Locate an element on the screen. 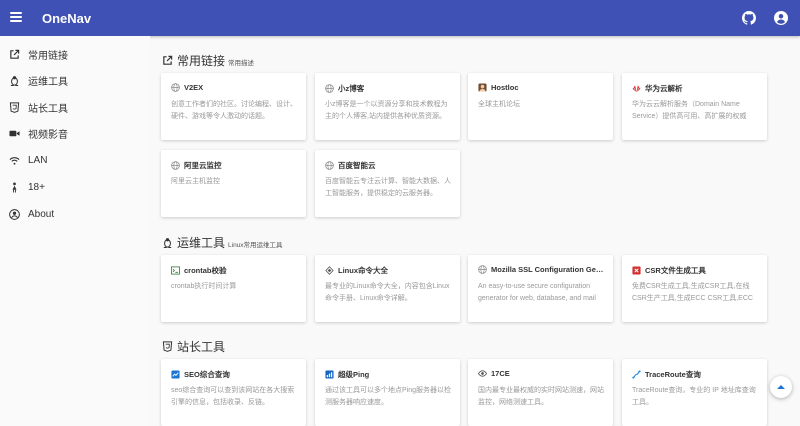  section-heading: 站长工具 is located at coordinates (201, 347).